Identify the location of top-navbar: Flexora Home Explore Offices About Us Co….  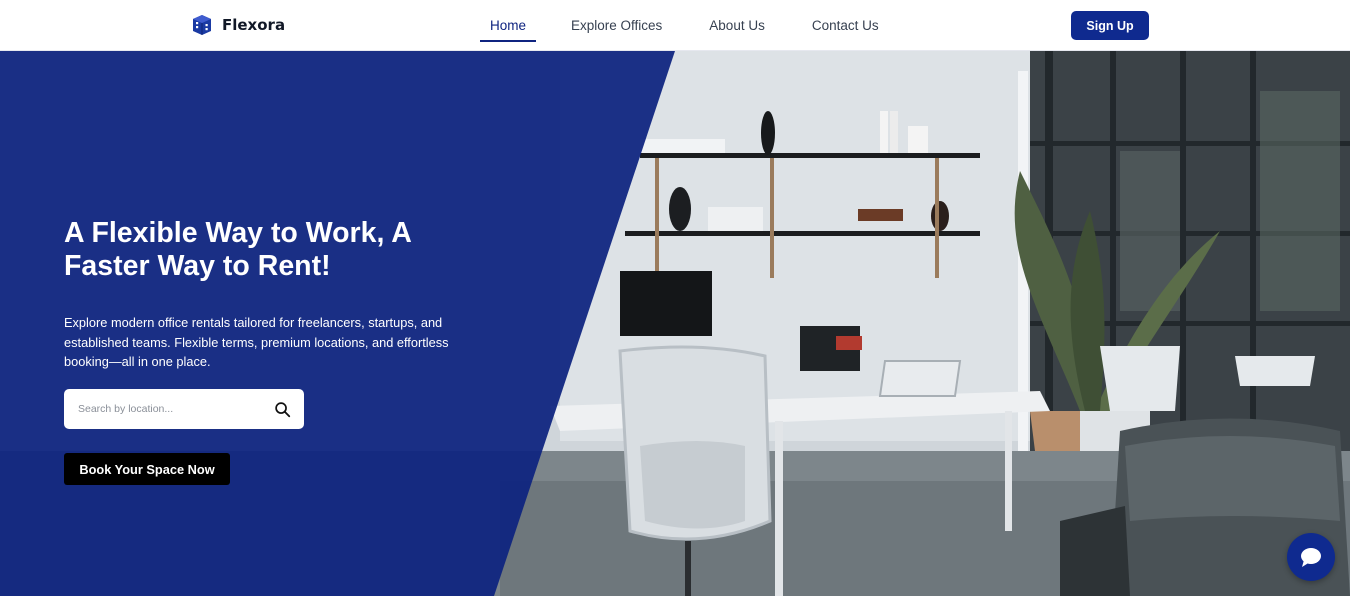
(675, 25).